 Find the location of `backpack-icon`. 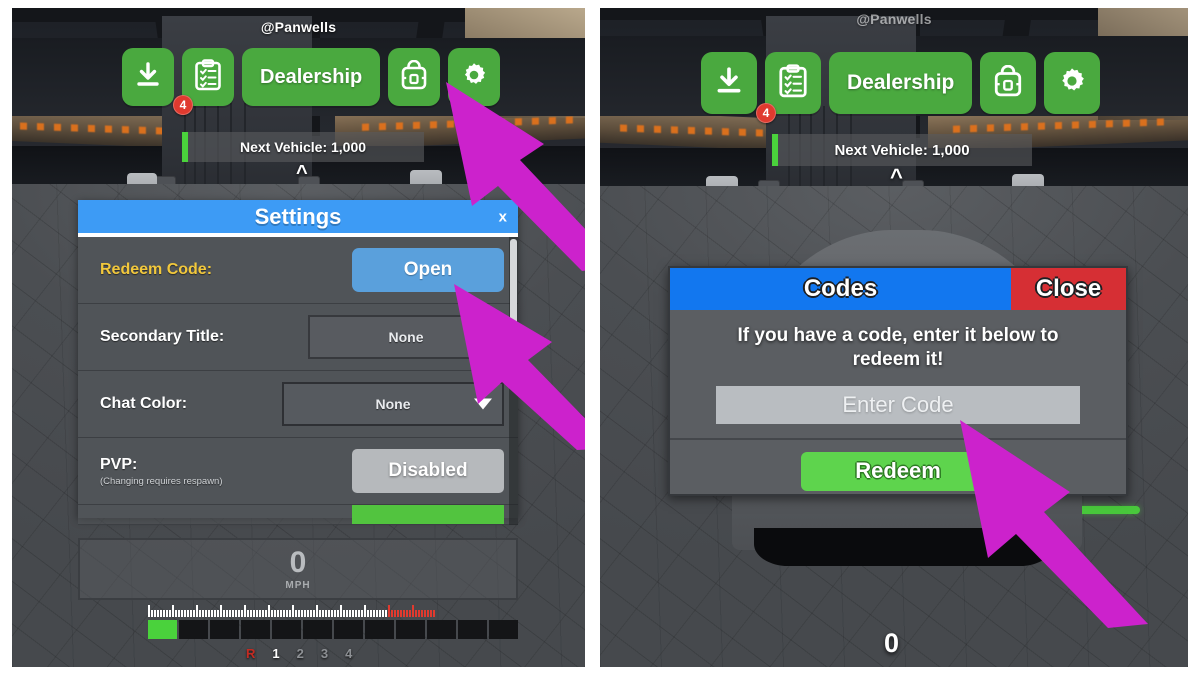

backpack-icon is located at coordinates (1008, 83).